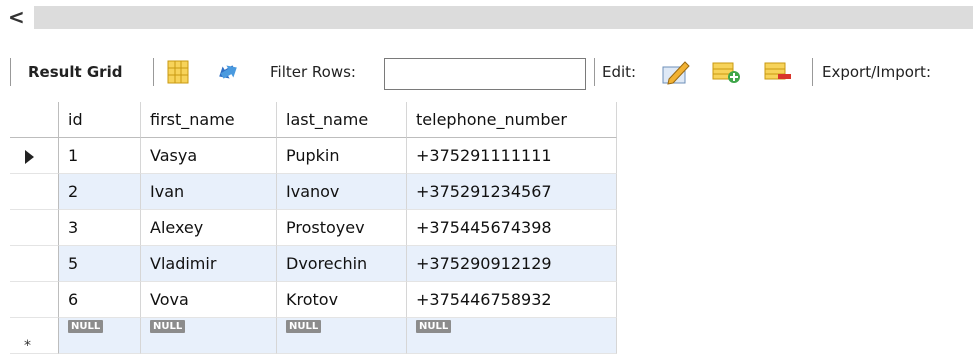 The image size is (973, 364). Describe the element at coordinates (512, 192) in the screenshot. I see `table-cell: +375291234567` at that location.